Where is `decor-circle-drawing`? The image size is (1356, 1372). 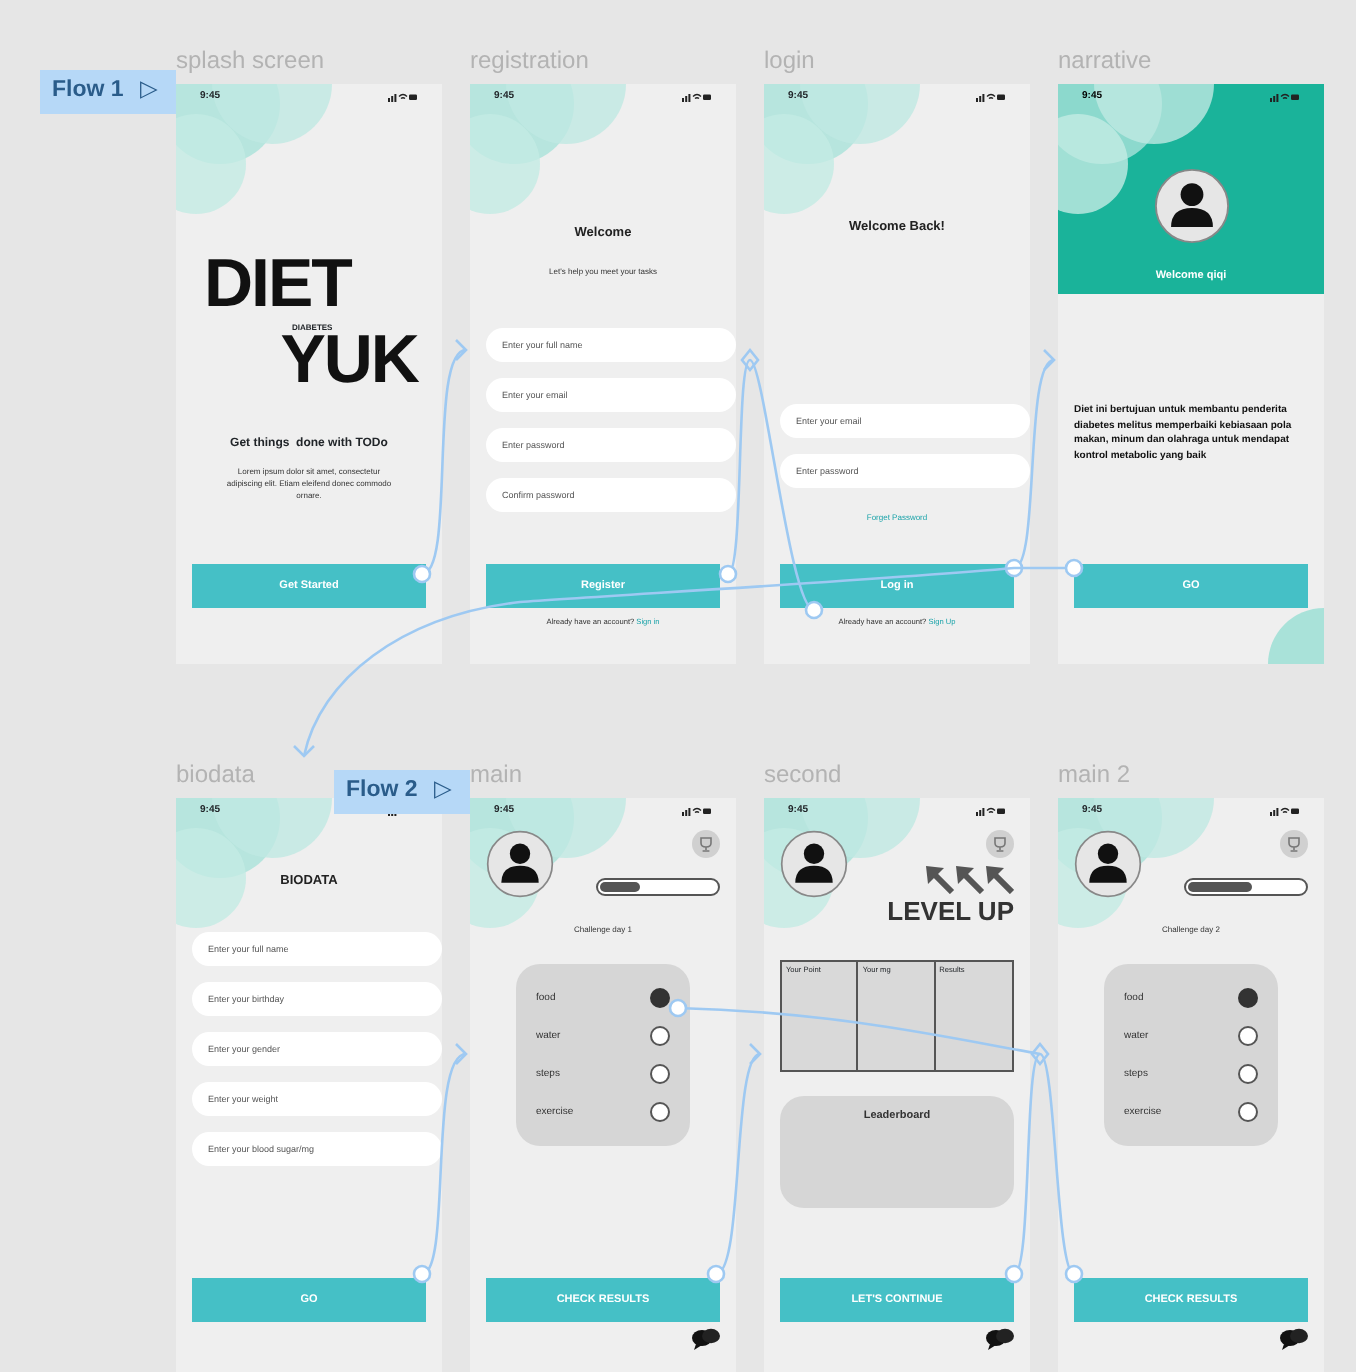
decor-circle-drawing is located at coordinates (1294, 634).